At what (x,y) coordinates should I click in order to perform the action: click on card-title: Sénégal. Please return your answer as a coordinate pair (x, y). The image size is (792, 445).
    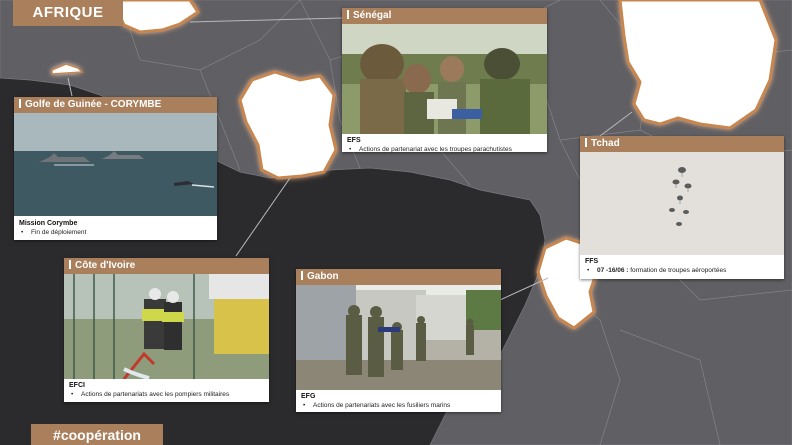
    Looking at the image, I should click on (444, 16).